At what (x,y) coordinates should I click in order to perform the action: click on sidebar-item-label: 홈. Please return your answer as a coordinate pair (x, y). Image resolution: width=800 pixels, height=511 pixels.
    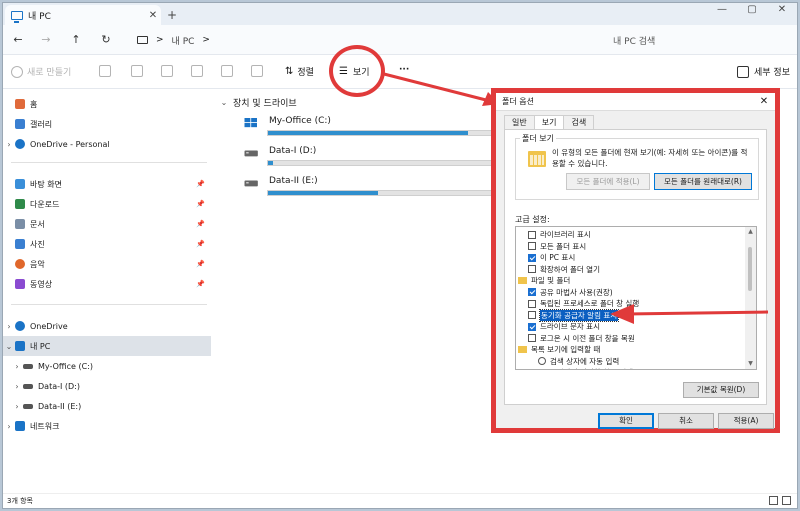
    Looking at the image, I should click on (34, 104).